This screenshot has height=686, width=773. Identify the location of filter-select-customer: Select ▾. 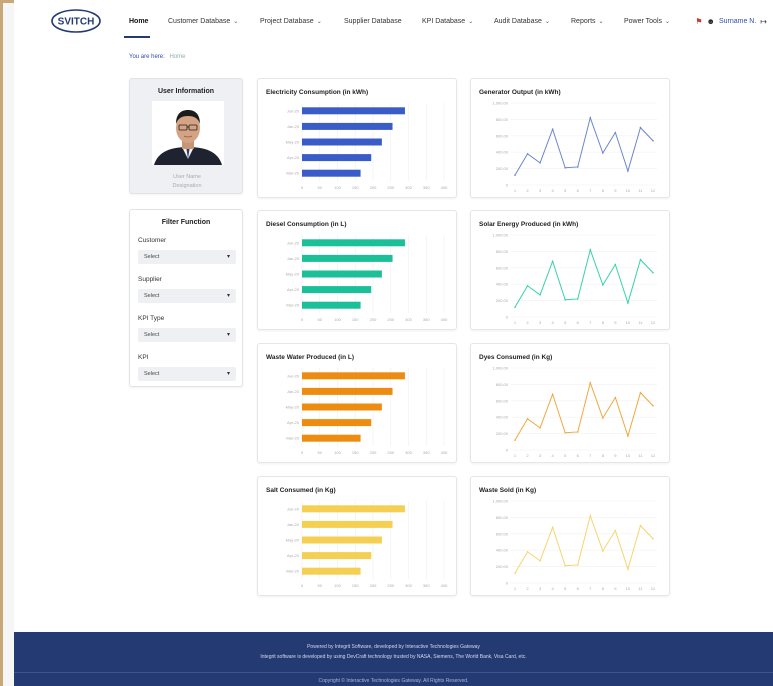
(187, 257).